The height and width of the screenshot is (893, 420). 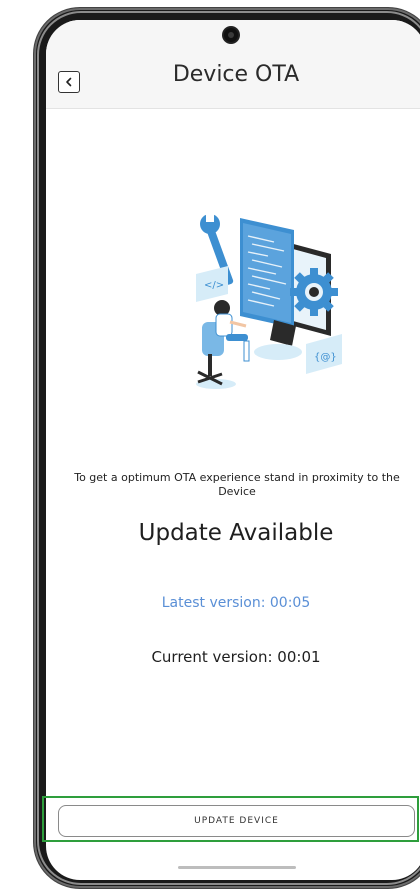 I want to click on latest-version-label: Latest version: 00:05, so click(x=236, y=603).